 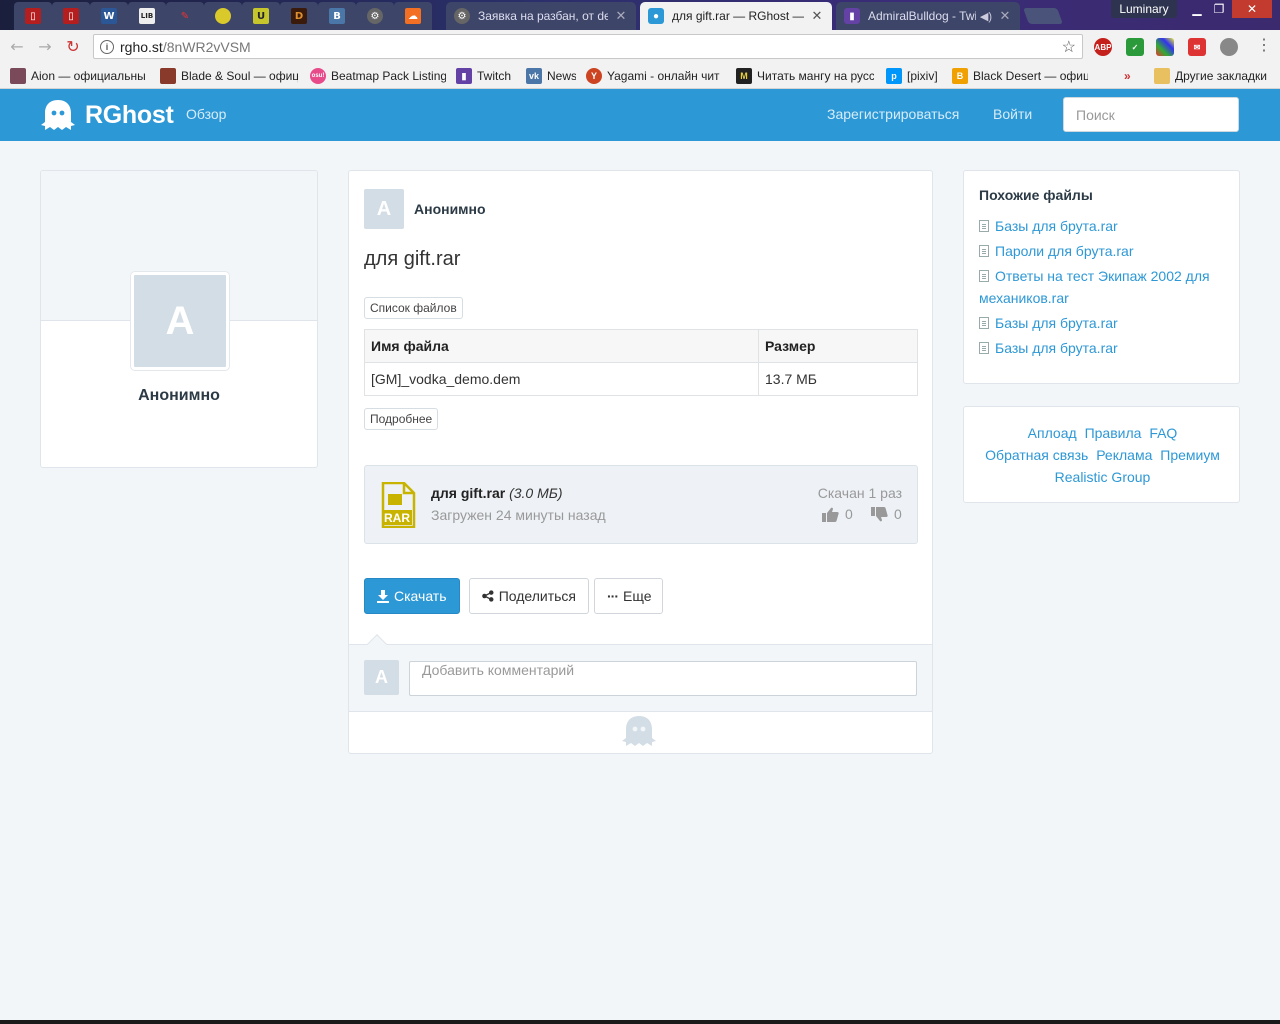 I want to click on bookmark-pixiv: p [pixiv], so click(x=914, y=76).